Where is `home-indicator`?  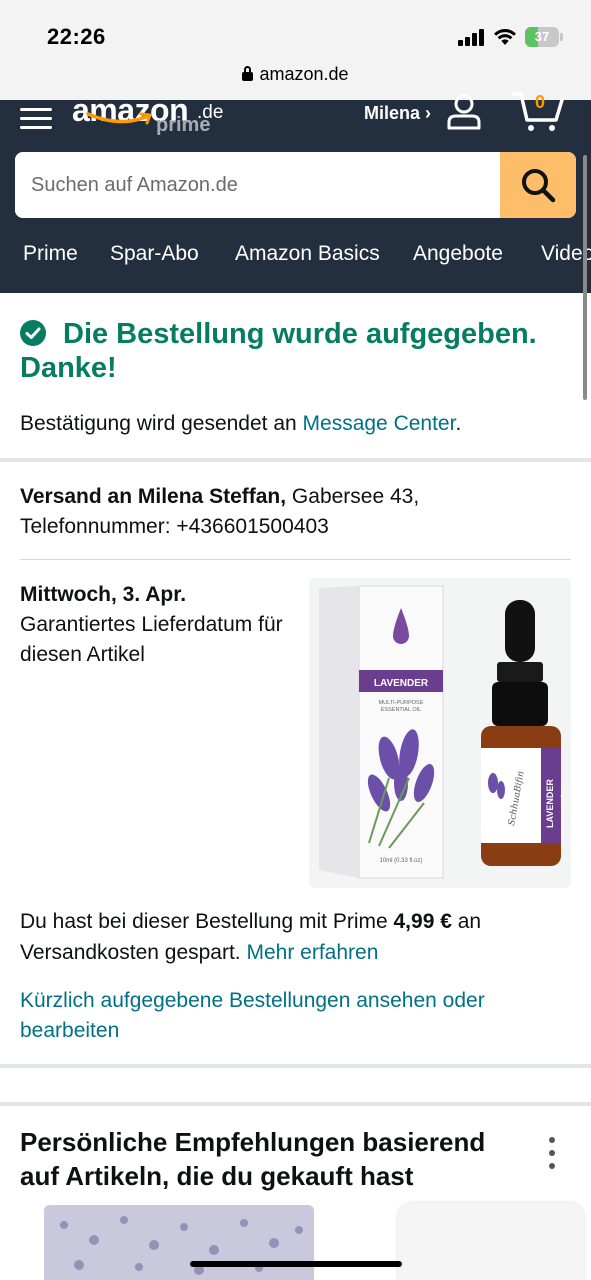
home-indicator is located at coordinates (296, 1264).